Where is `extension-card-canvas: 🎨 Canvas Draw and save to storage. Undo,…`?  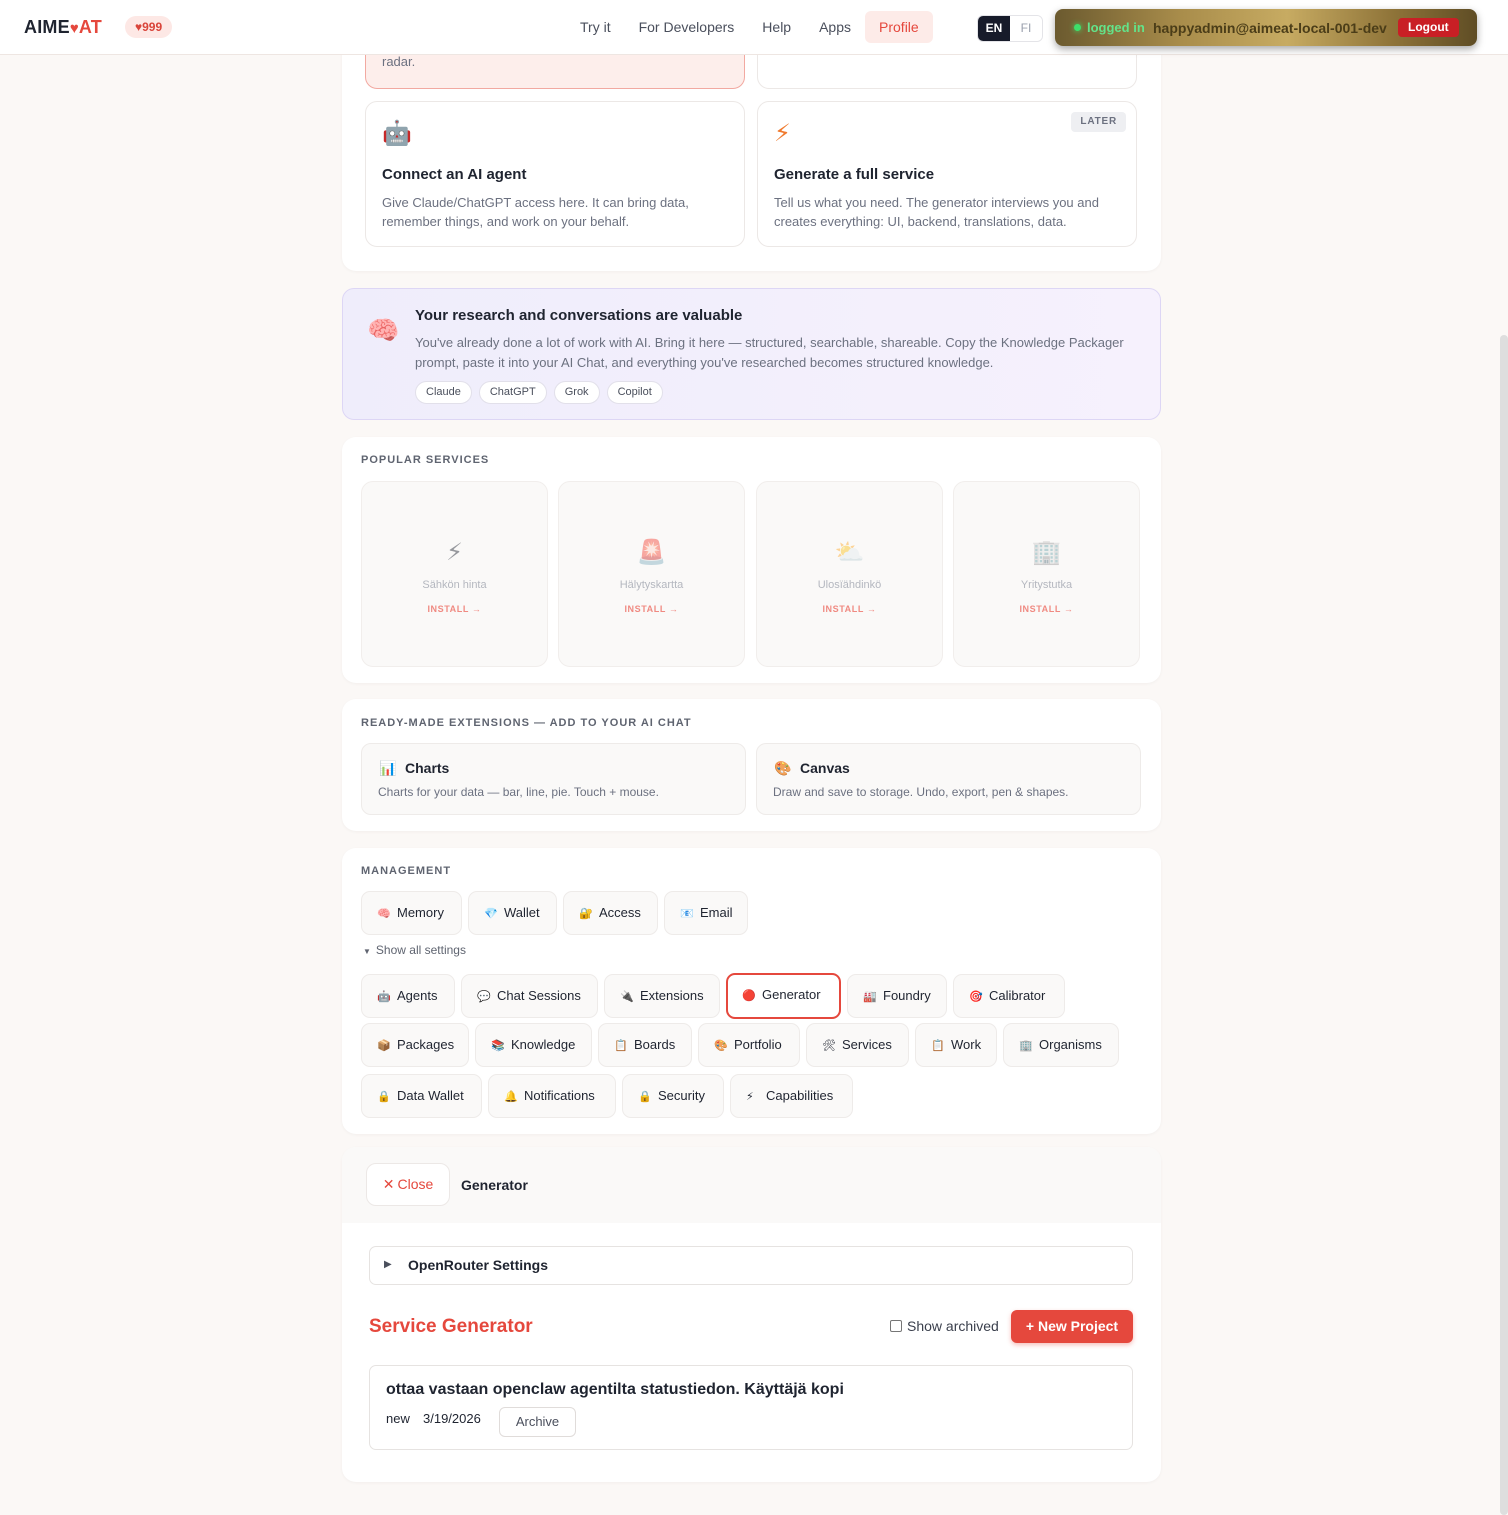
extension-card-canvas: 🎨 Canvas Draw and save to storage. Undo,… is located at coordinates (948, 779).